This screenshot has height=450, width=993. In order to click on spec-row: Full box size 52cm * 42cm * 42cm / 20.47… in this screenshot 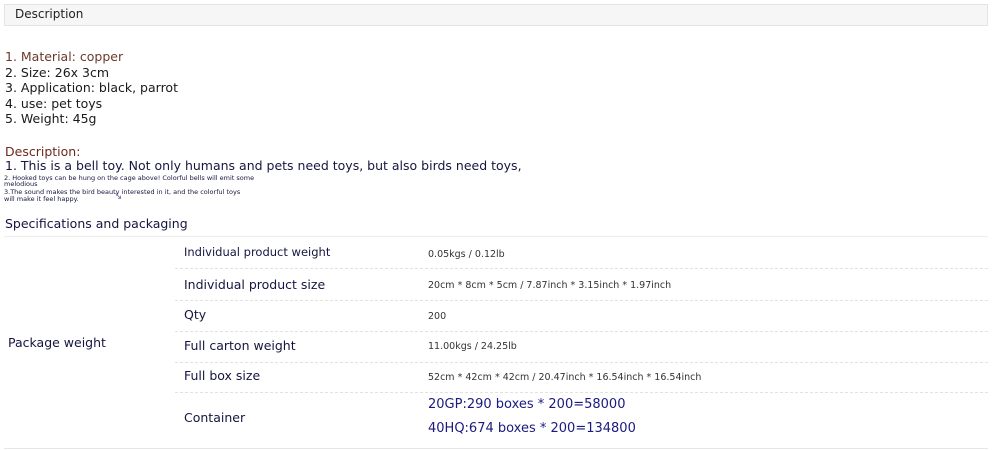, I will do `click(581, 378)`.